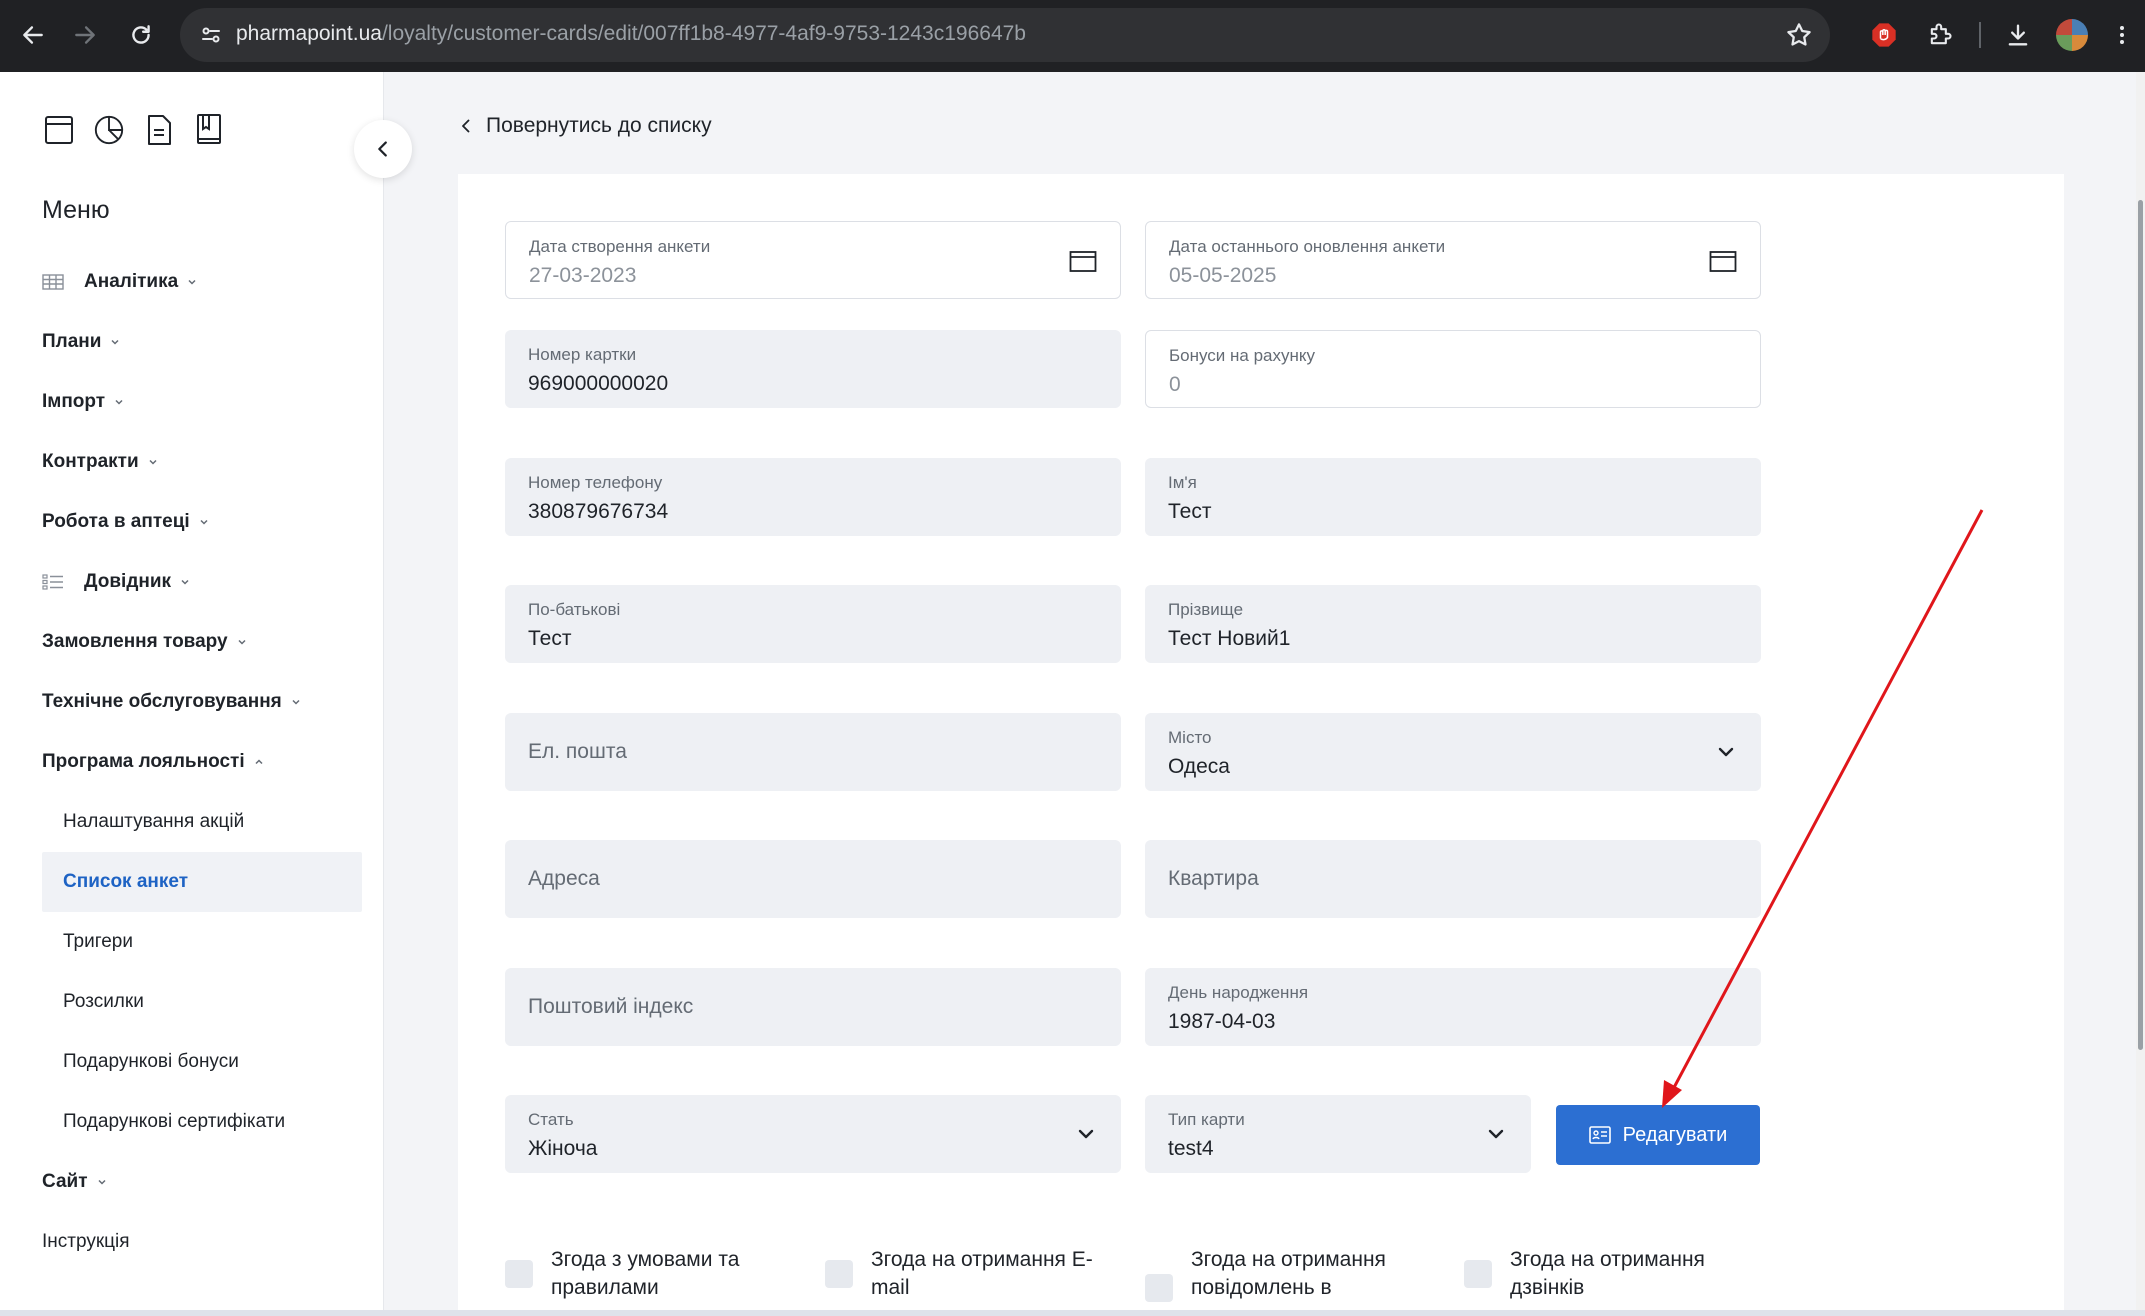  I want to click on sidebar-item-label: Технічне обслуговування, so click(162, 701).